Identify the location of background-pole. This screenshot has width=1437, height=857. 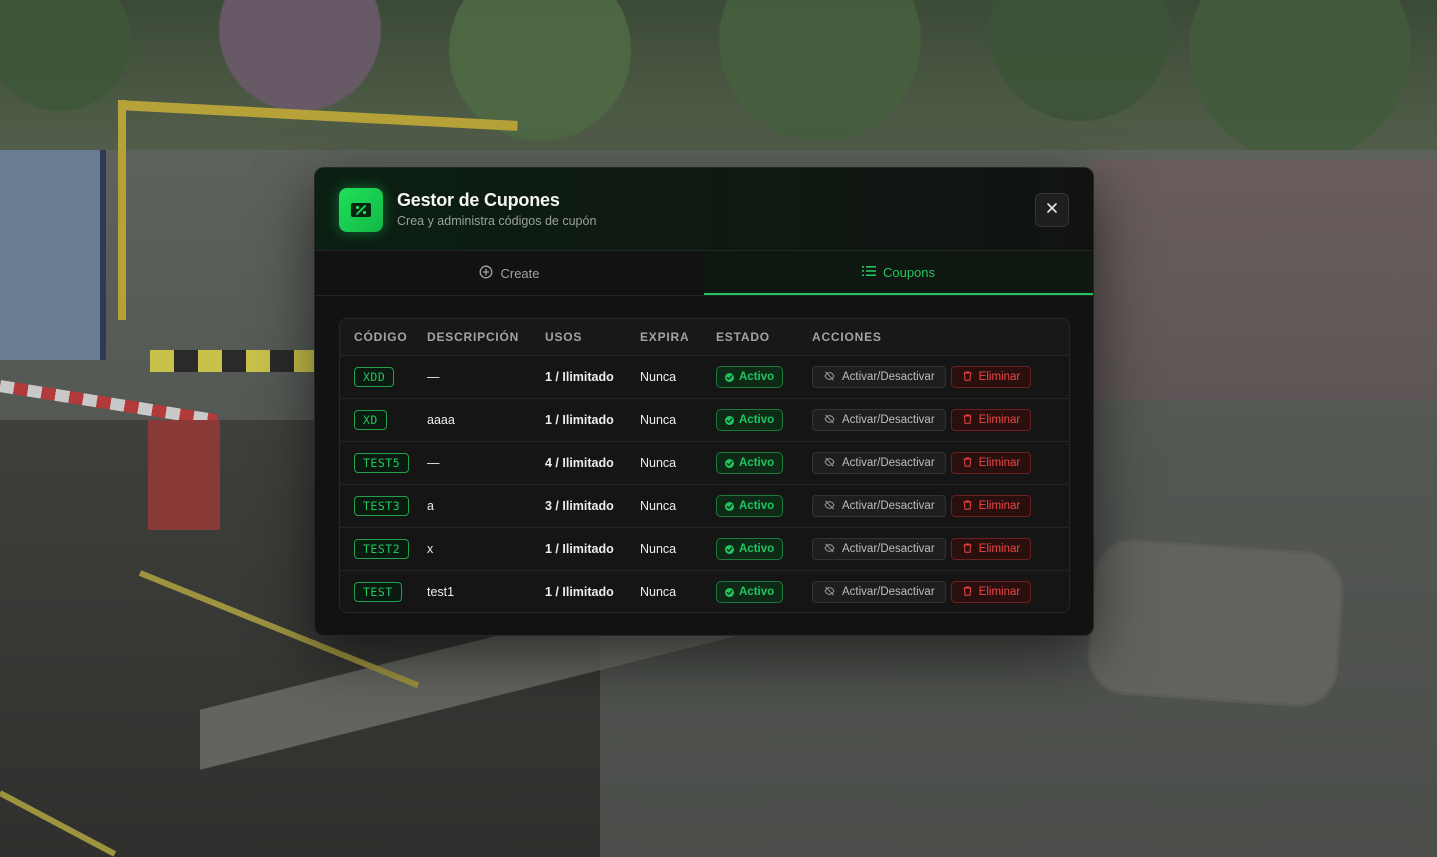
(122, 210).